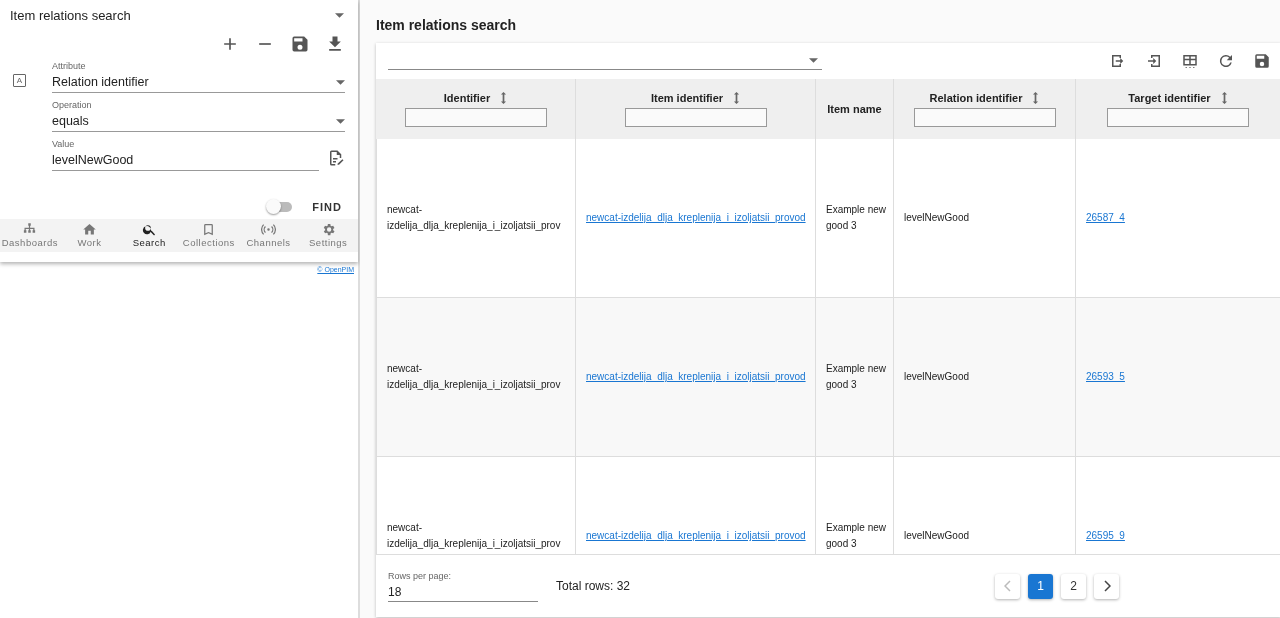  Describe the element at coordinates (185, 154) in the screenshot. I see `value-field: Value levelNewGood` at that location.